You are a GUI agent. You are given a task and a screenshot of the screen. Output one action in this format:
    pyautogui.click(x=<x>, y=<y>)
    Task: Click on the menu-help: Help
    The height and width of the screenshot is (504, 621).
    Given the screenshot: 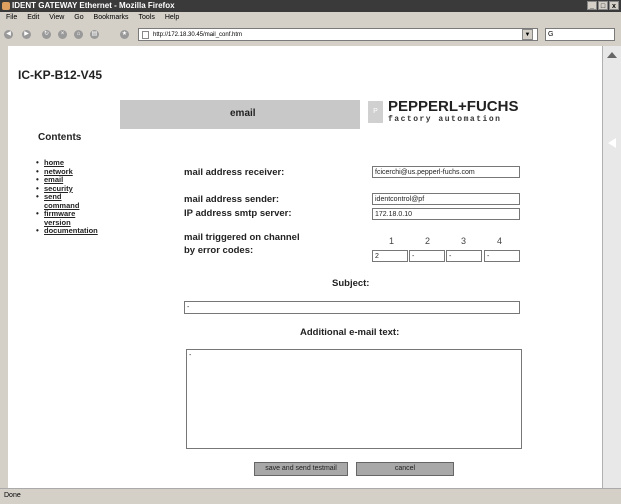 What is the action you would take?
    pyautogui.click(x=172, y=17)
    